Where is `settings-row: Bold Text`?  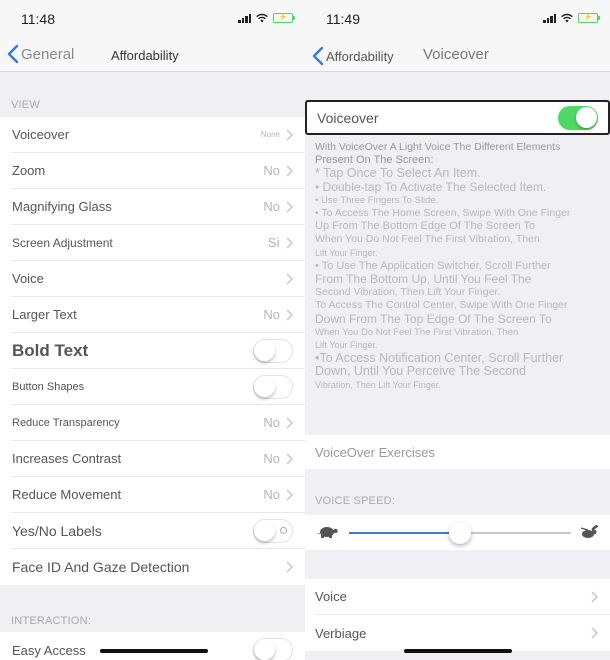
settings-row: Bold Text is located at coordinates (158, 351).